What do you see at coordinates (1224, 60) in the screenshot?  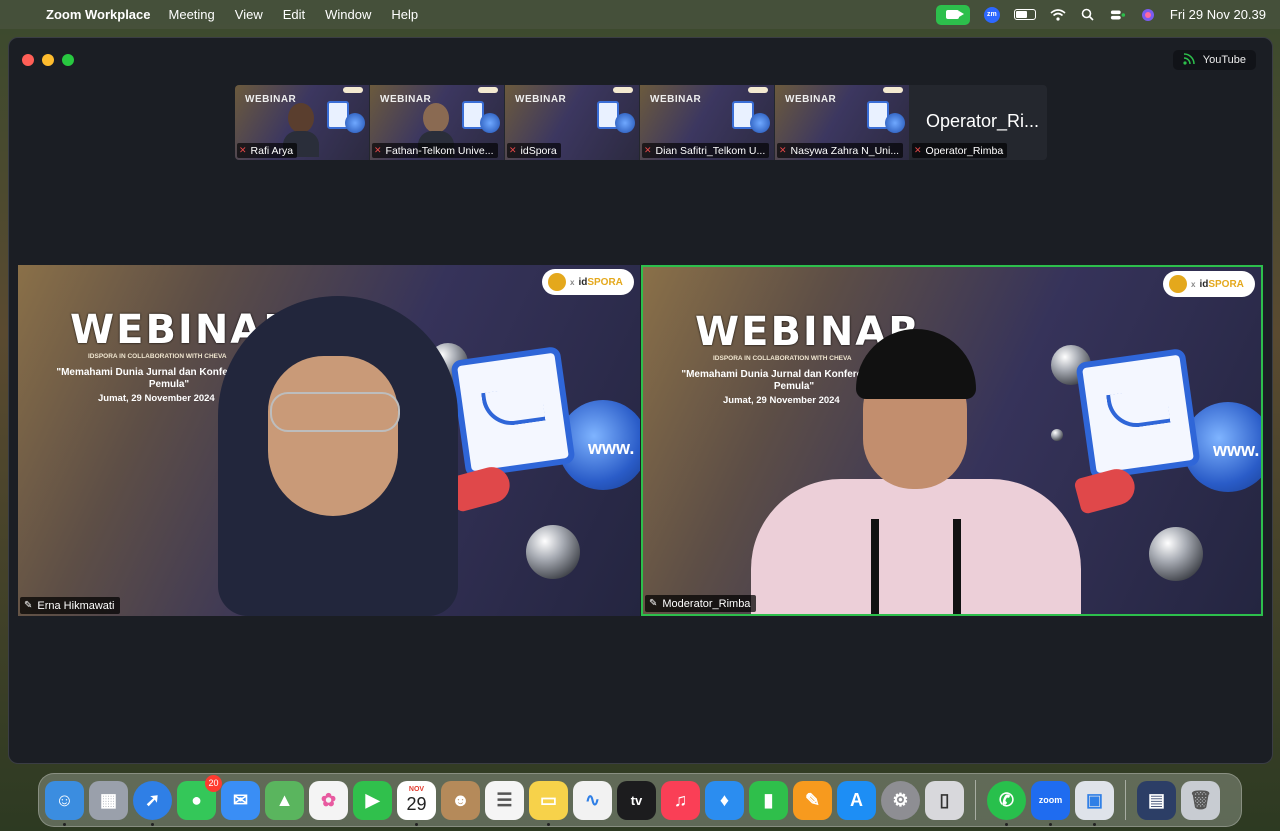 I see `livestream-label: YouTube` at bounding box center [1224, 60].